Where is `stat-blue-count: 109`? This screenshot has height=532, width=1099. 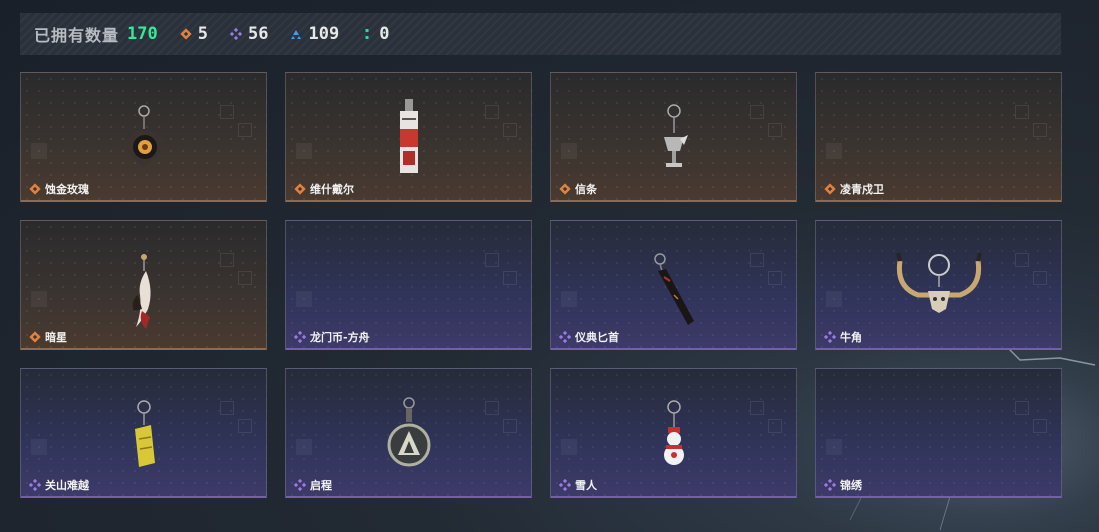 stat-blue-count: 109 is located at coordinates (324, 34).